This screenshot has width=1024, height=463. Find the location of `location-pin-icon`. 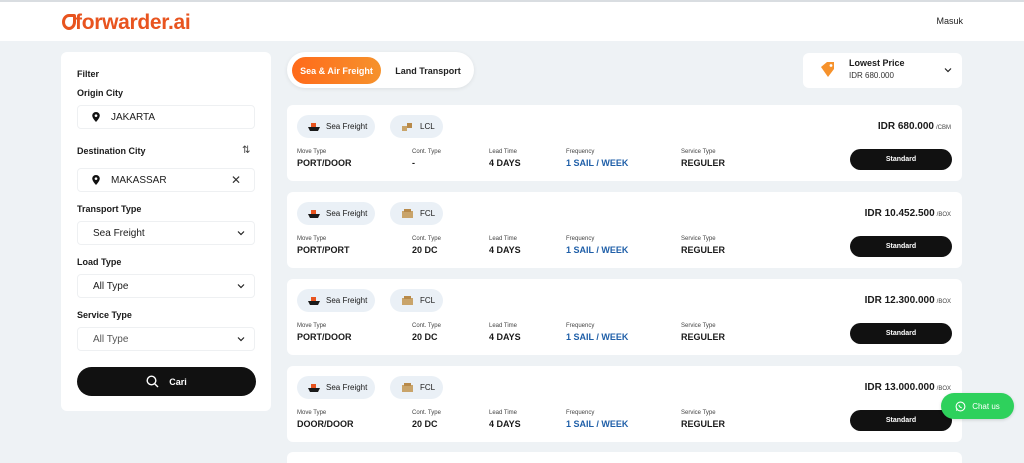

location-pin-icon is located at coordinates (96, 117).